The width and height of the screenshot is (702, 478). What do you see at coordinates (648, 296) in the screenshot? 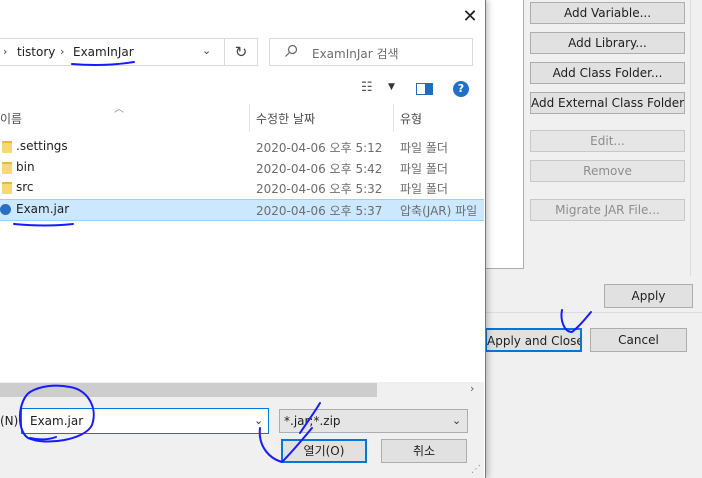
I see `apply-button: Apply` at bounding box center [648, 296].